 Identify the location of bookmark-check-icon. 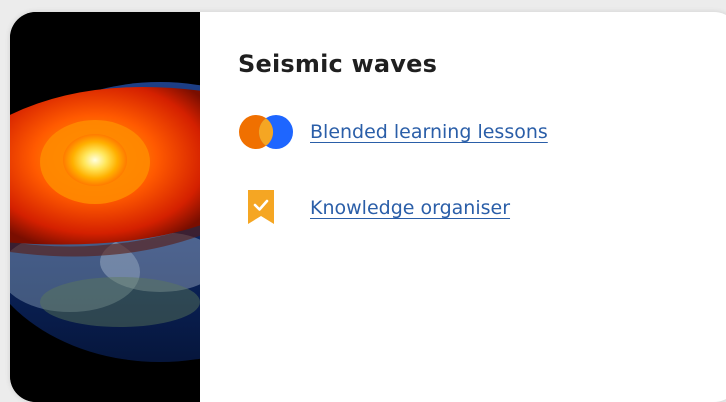
(261, 207).